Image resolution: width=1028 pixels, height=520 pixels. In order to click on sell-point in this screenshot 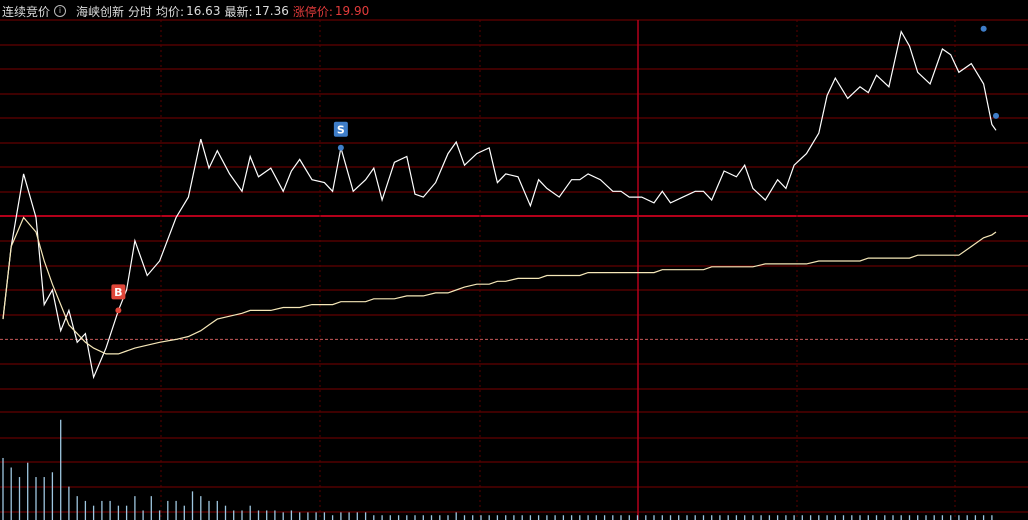, I will do `click(340, 147)`.